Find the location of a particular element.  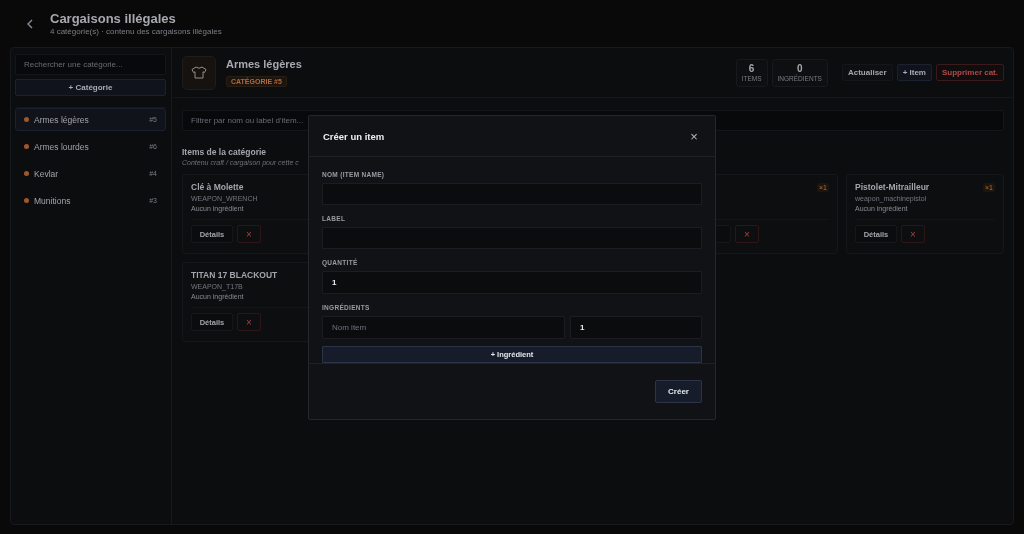

shirt-icon is located at coordinates (199, 72).